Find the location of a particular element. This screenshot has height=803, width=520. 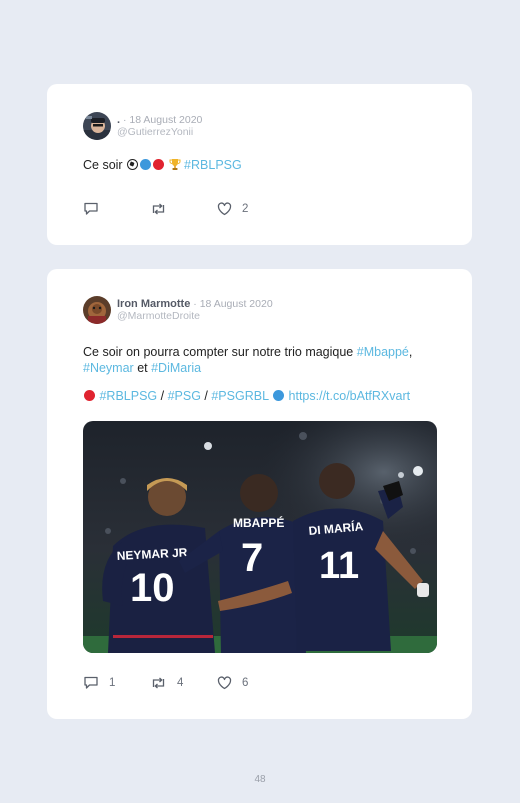

reply-button: 1 is located at coordinates (116, 682).